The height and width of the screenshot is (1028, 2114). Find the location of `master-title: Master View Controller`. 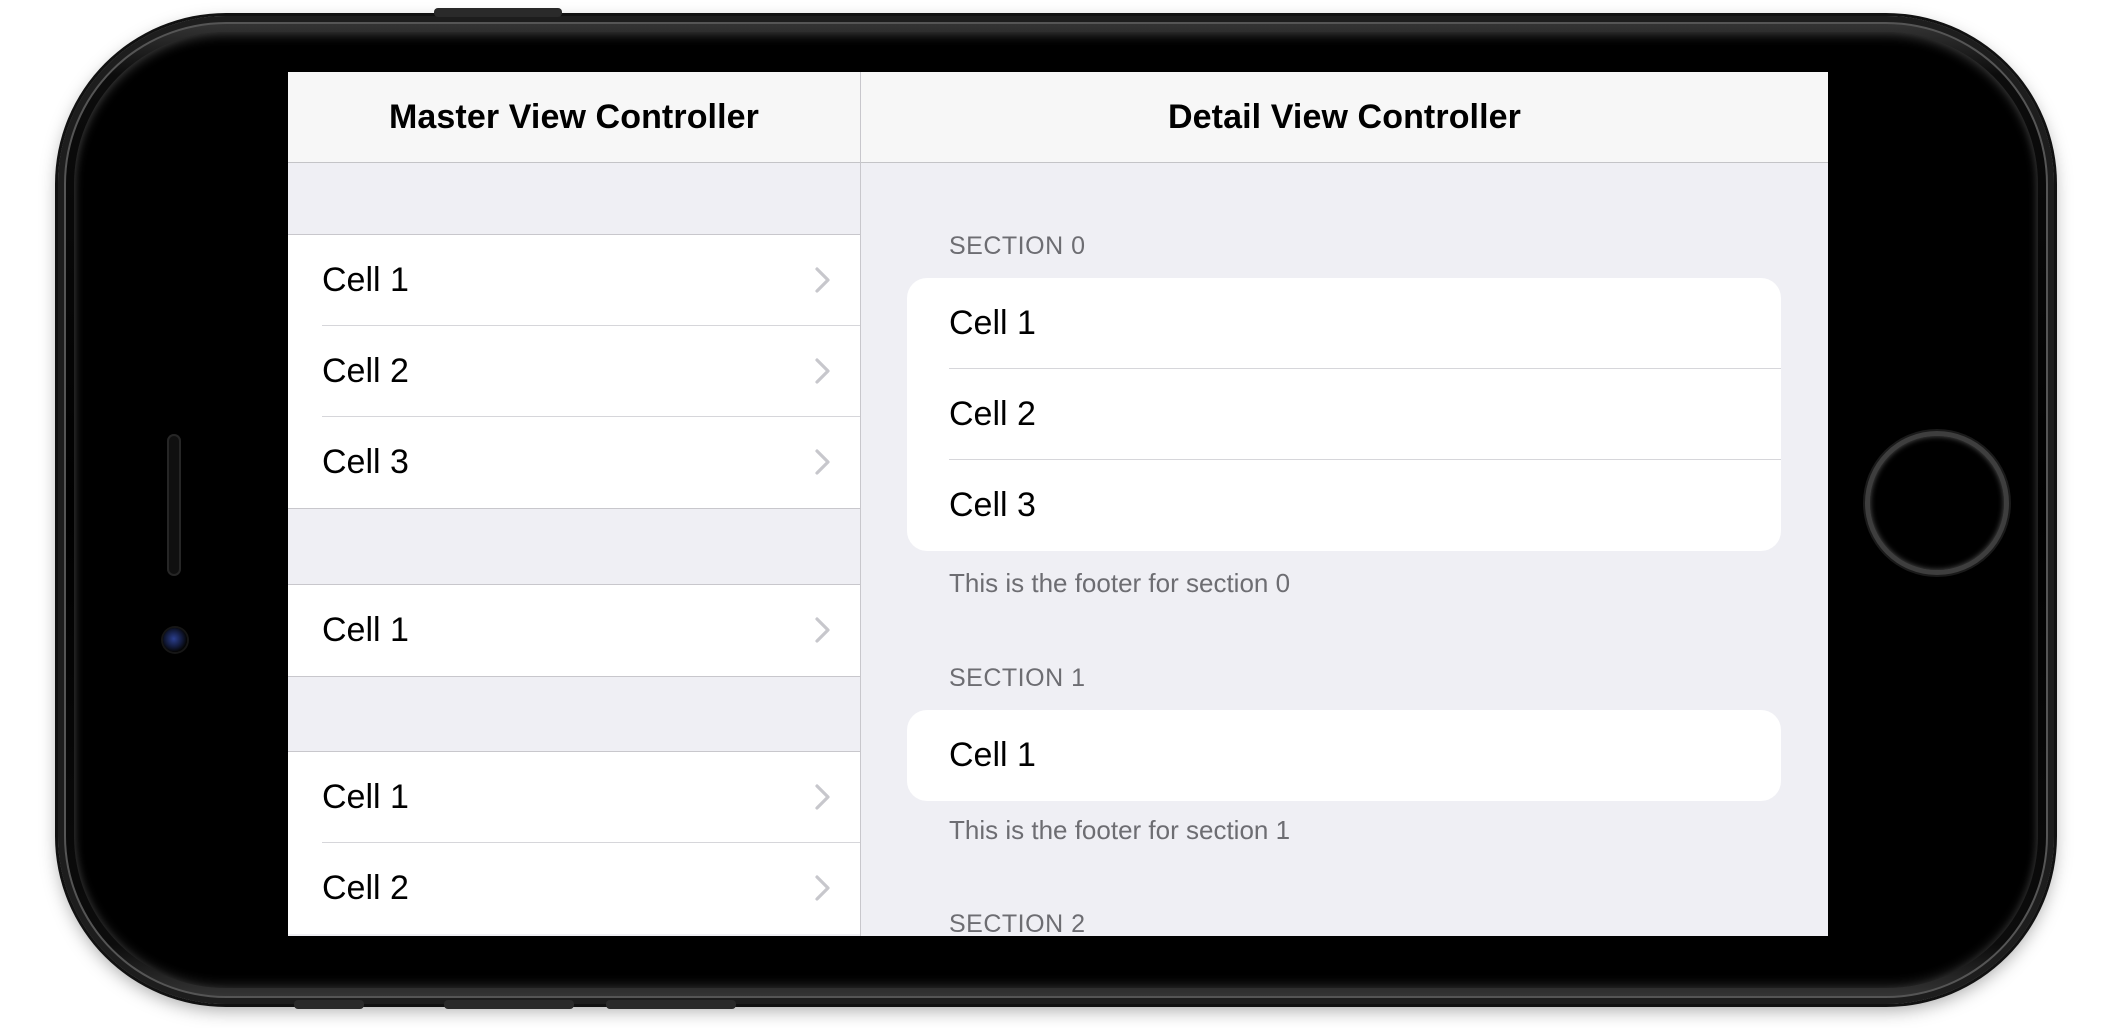

master-title: Master View Controller is located at coordinates (573, 116).